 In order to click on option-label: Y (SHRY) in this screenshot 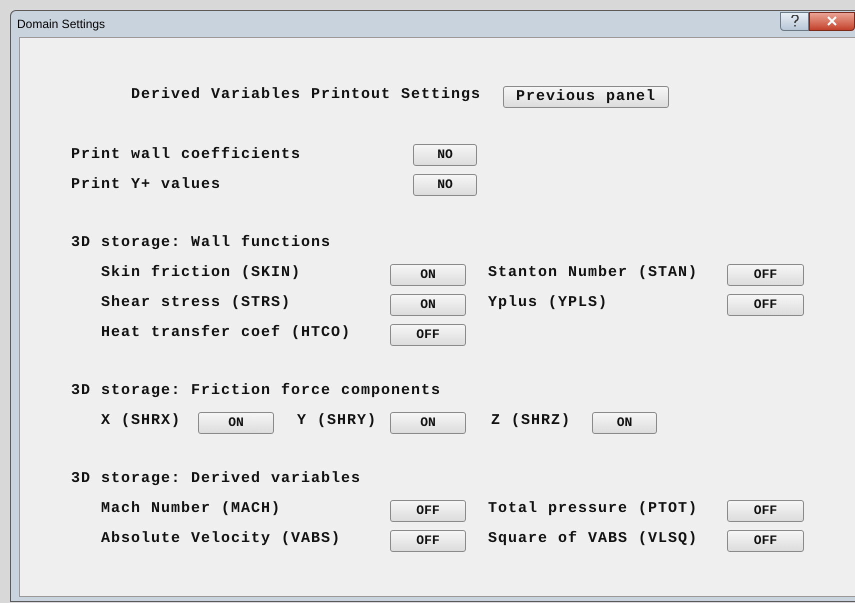, I will do `click(337, 420)`.